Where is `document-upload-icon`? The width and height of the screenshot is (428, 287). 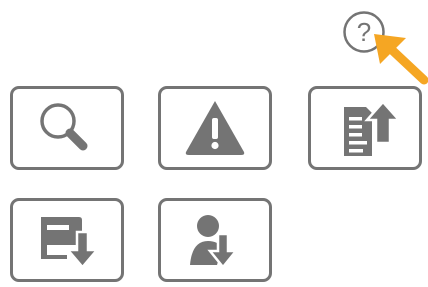
document-upload-icon is located at coordinates (373, 128).